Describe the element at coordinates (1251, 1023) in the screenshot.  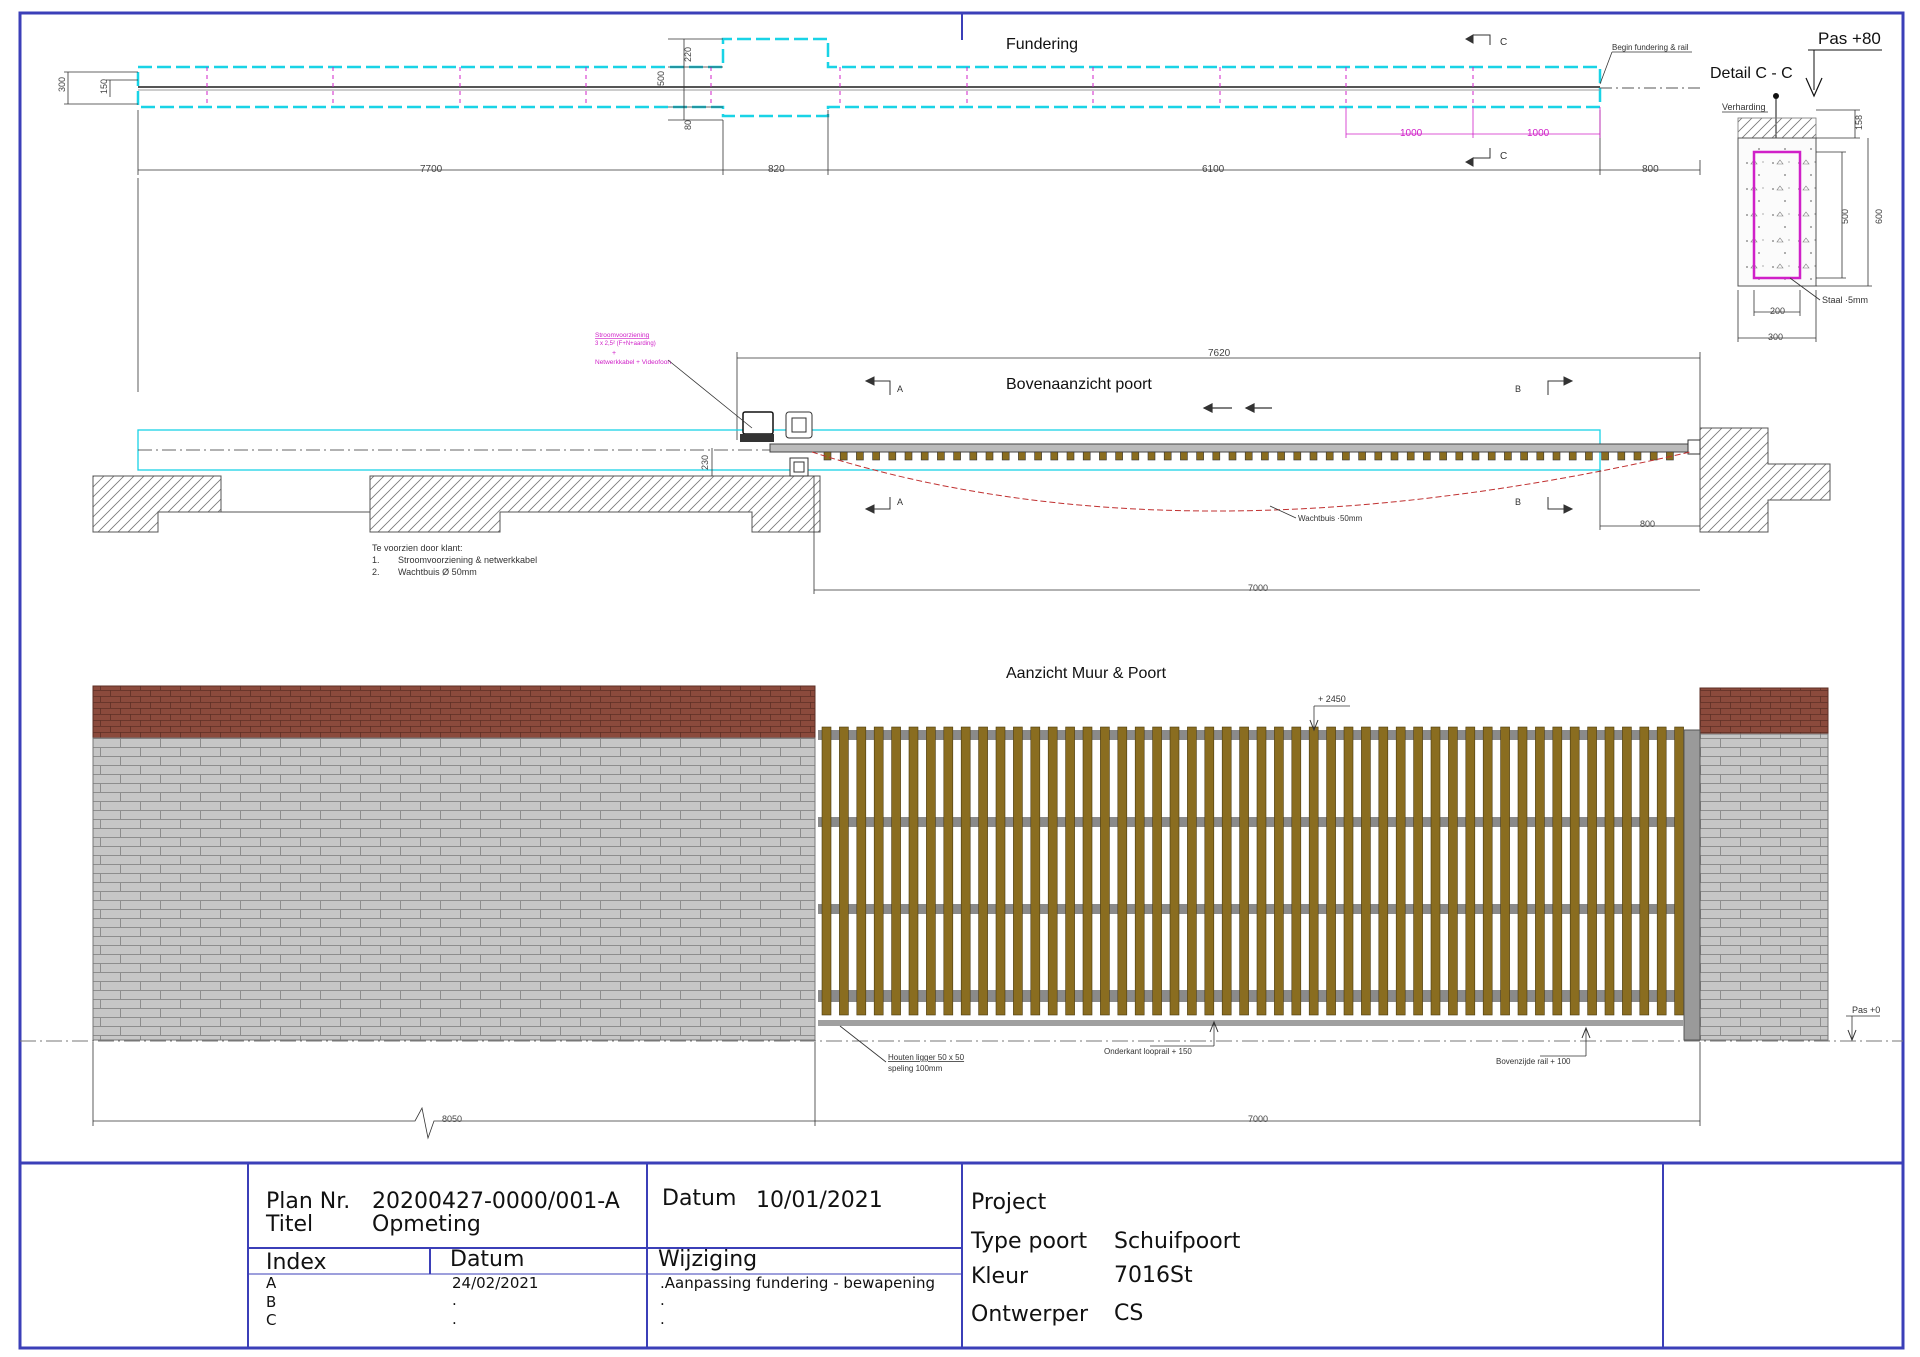
I see `ground-rail` at that location.